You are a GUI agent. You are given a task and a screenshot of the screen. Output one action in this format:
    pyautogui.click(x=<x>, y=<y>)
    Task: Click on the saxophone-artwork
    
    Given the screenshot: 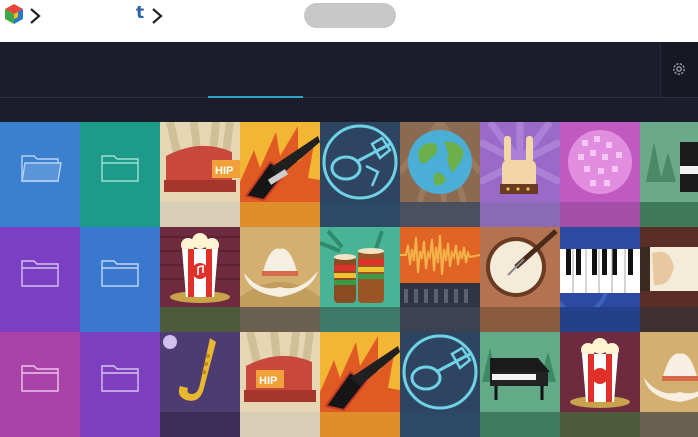 What is the action you would take?
    pyautogui.click(x=200, y=384)
    